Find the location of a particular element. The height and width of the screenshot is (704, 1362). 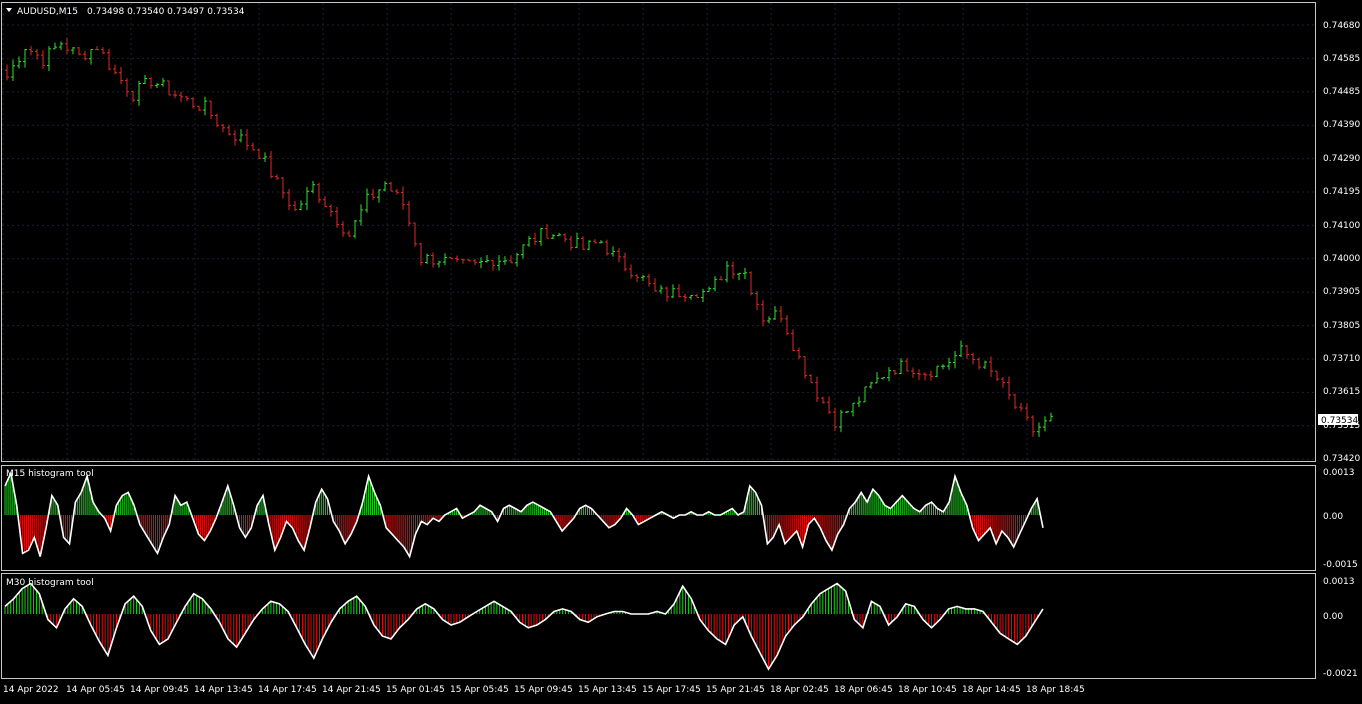

price-tick-label: 0.74100 is located at coordinates (1341, 226).